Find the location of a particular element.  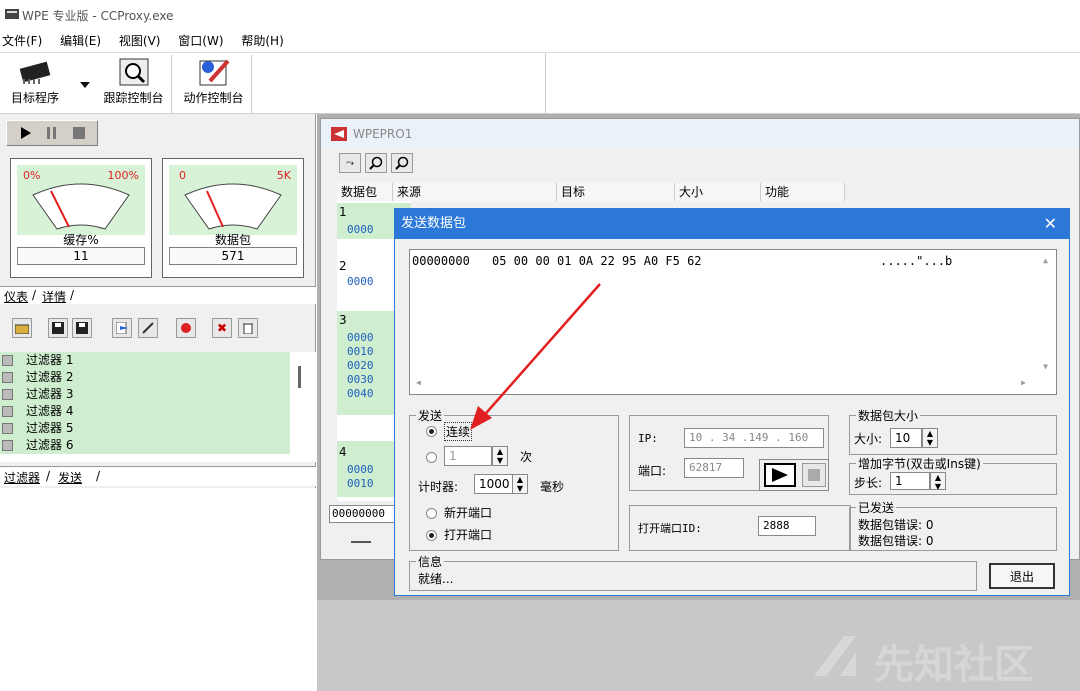

new-port-radio is located at coordinates (431, 513).